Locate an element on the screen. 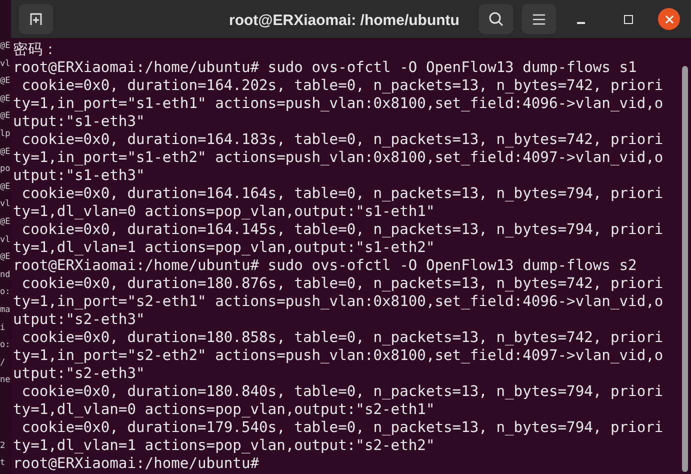 This screenshot has width=691, height=474. menu-button is located at coordinates (539, 19).